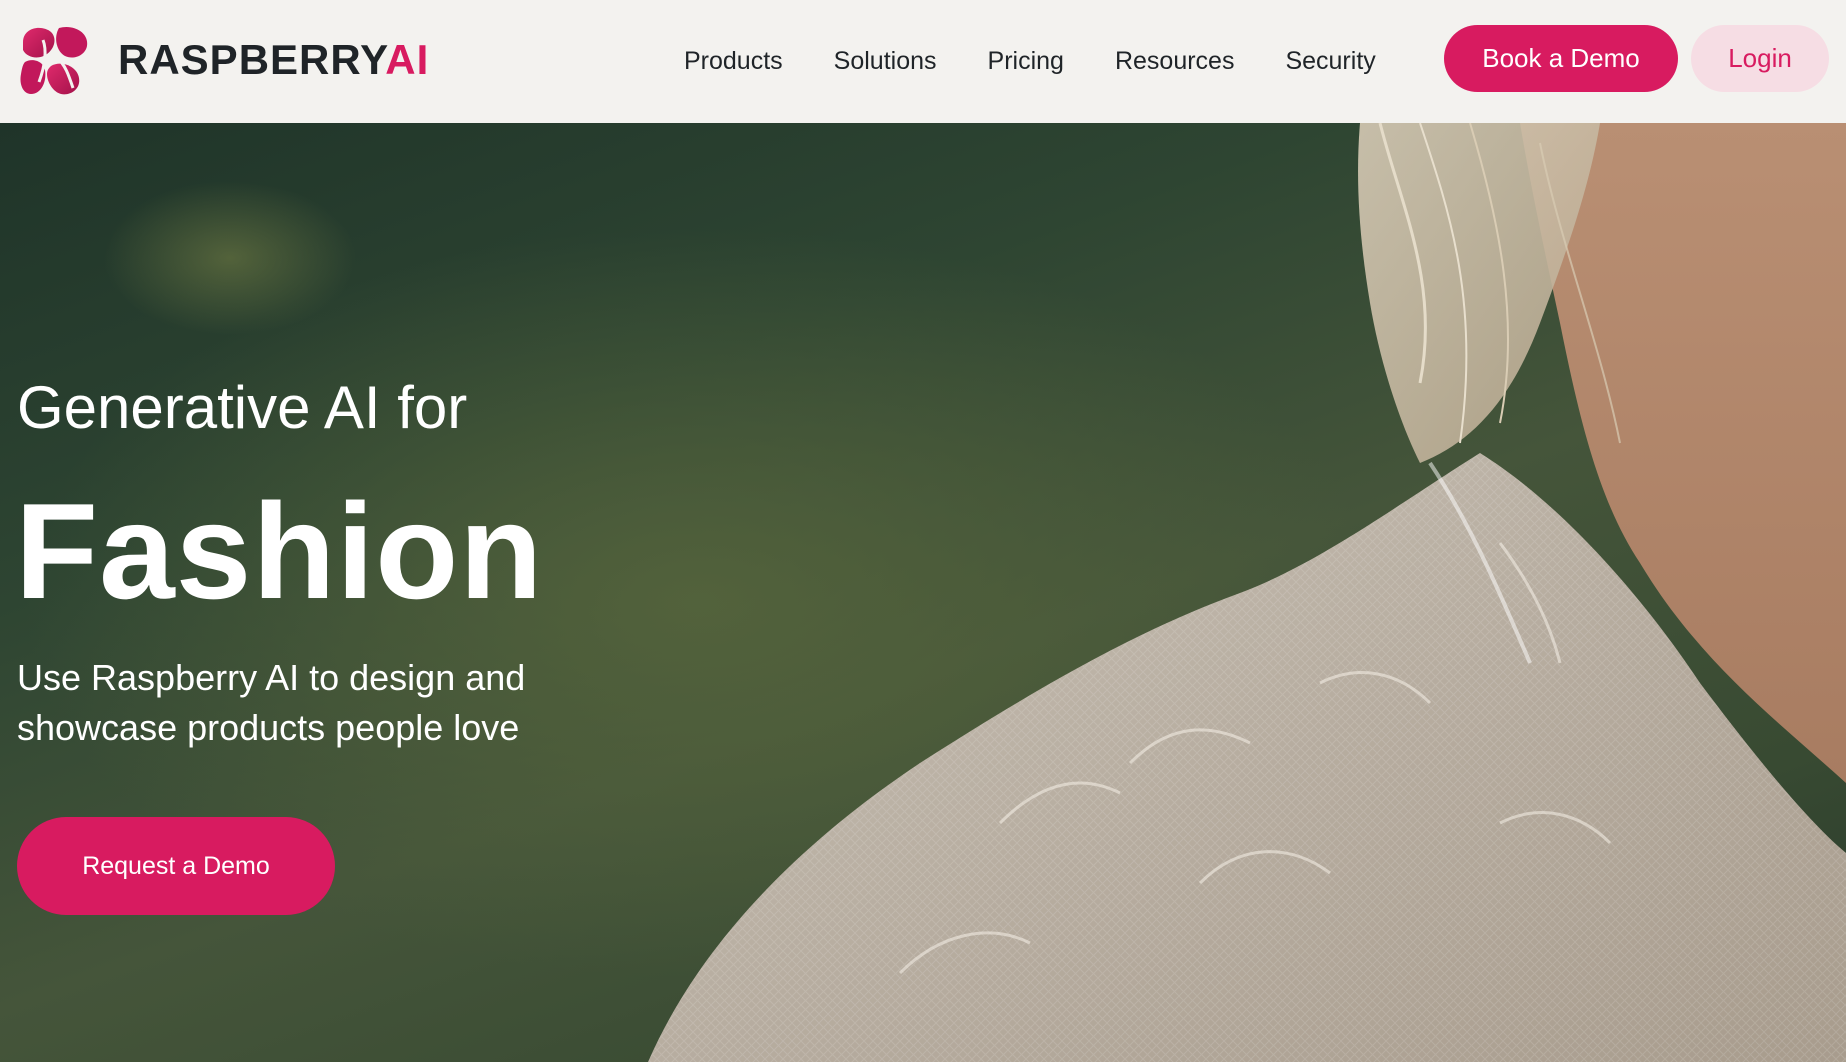 This screenshot has height=1062, width=1846. What do you see at coordinates (733, 61) in the screenshot?
I see `nav-item-products: Products` at bounding box center [733, 61].